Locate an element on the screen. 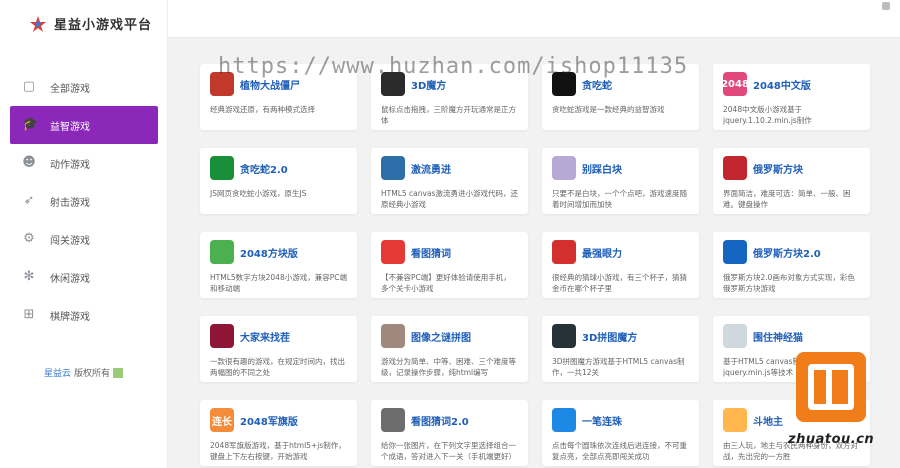  game-card-header: 贪吃蛇2.0 is located at coordinates (278, 168).